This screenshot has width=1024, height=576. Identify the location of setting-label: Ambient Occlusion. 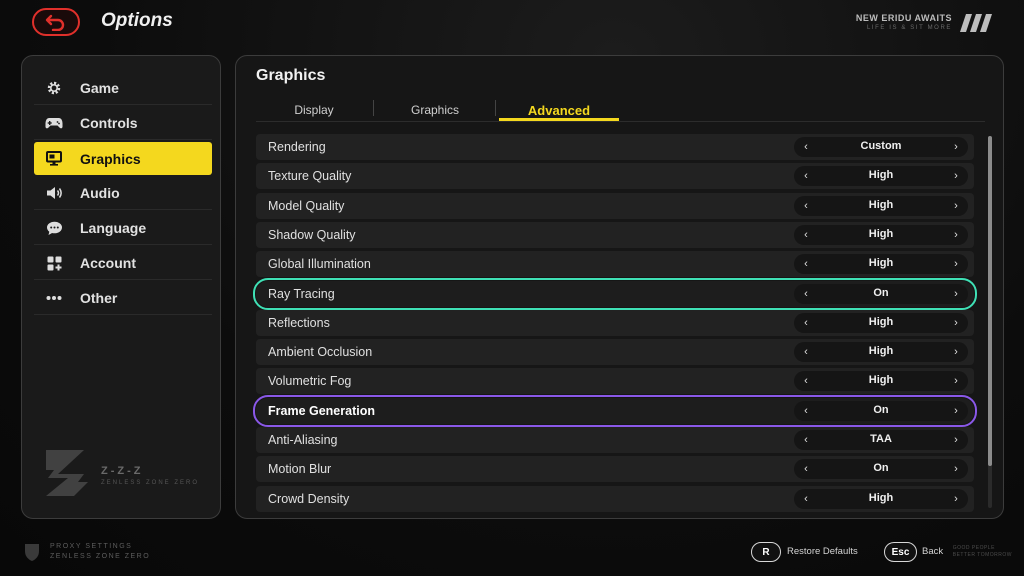
(320, 352).